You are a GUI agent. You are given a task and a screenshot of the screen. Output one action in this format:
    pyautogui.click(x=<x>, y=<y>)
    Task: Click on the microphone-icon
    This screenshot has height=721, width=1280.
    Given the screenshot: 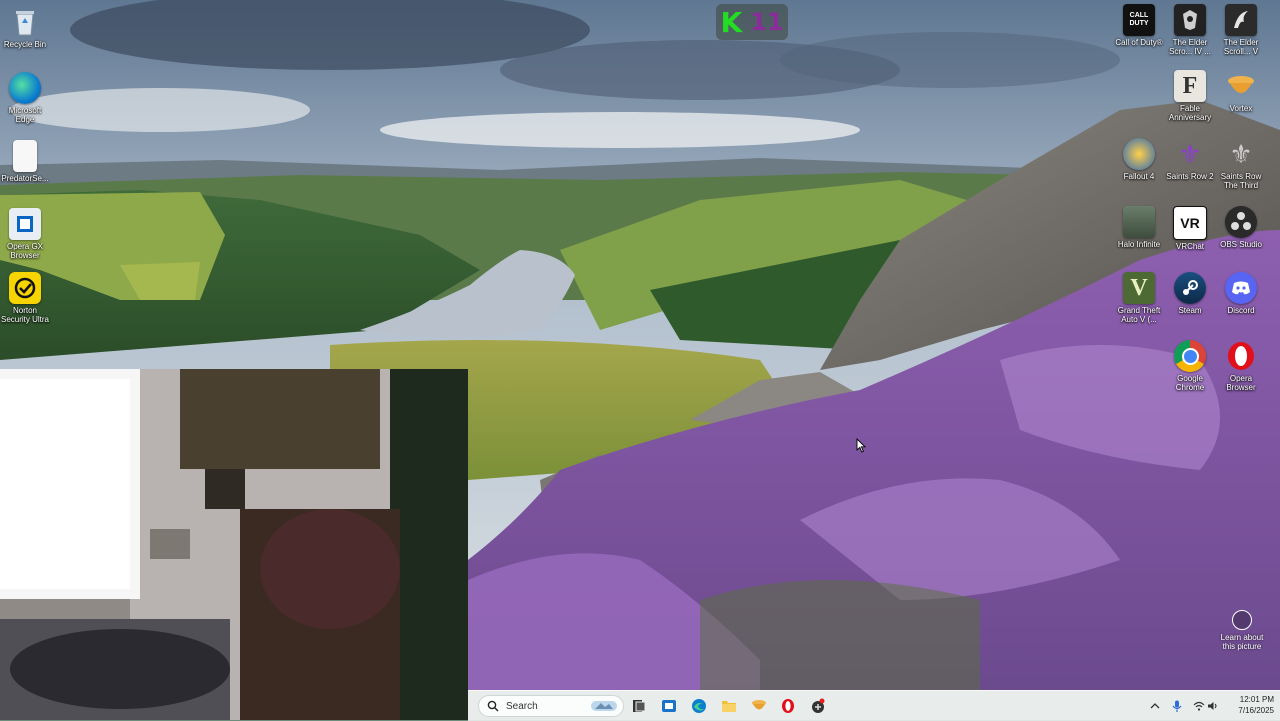 What is the action you would take?
    pyautogui.click(x=1177, y=706)
    